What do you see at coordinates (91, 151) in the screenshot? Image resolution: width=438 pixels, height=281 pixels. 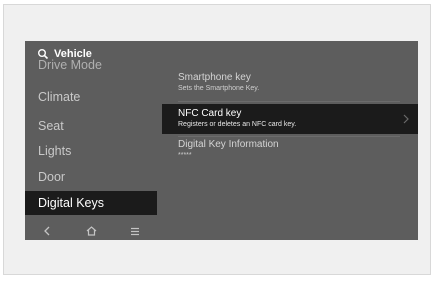 I see `sidebar-item-lights: Lights` at bounding box center [91, 151].